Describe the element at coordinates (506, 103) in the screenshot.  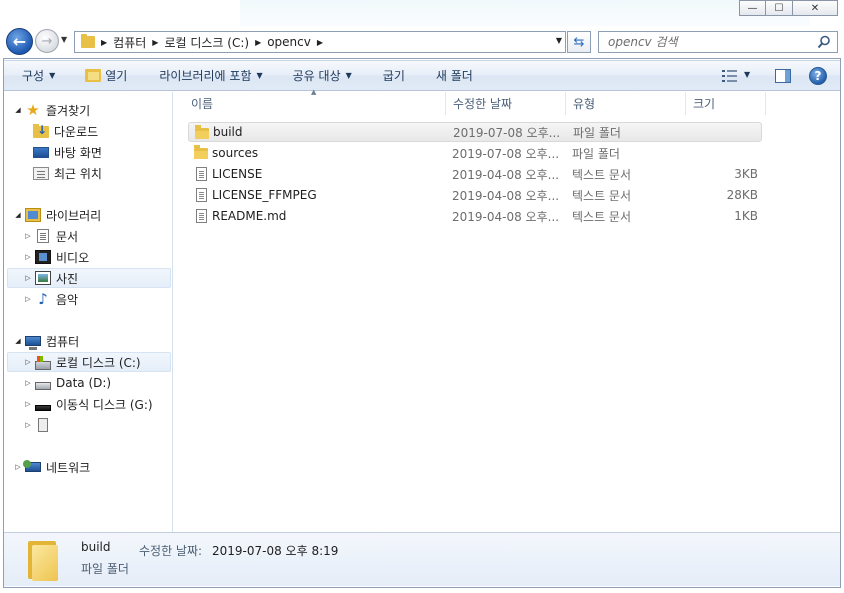
I see `column-header-date: 수정한 날짜` at that location.